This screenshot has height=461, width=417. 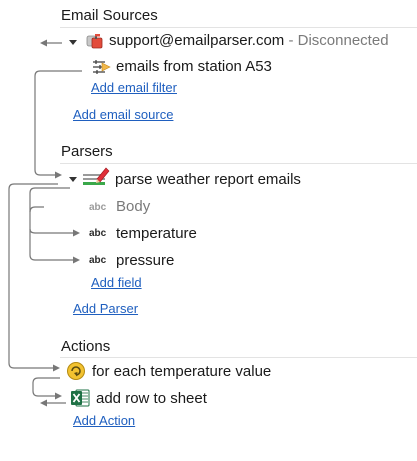 I want to click on actions-divider, so click(x=238, y=357).